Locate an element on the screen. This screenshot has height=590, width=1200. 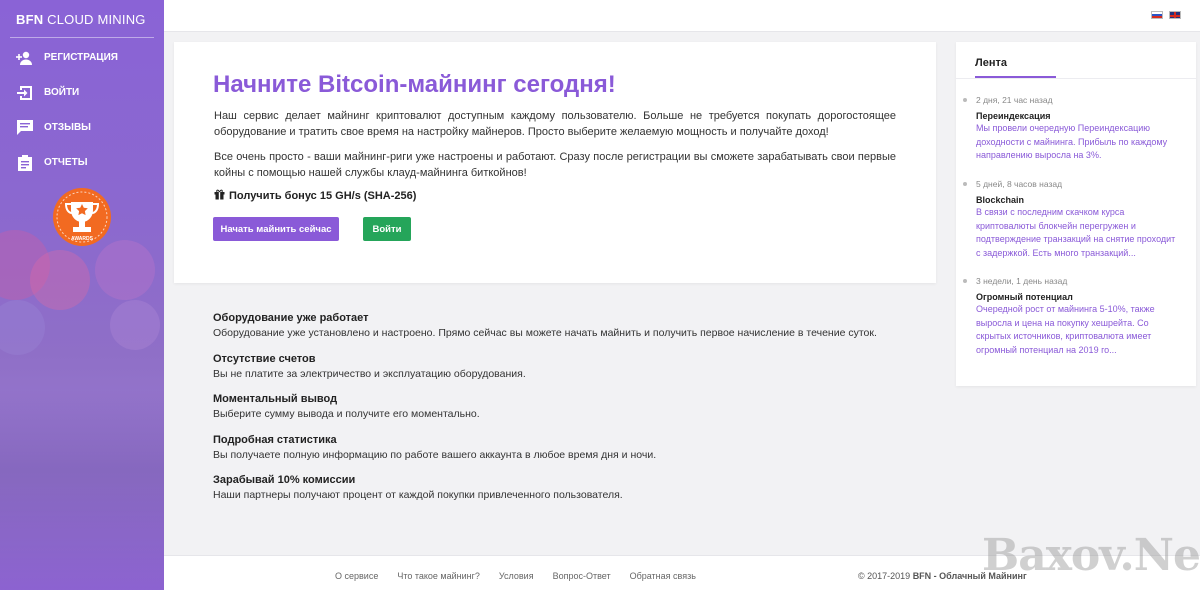
feed-item-time: 3 недели, 1 день назад is located at coordinates (1022, 281).